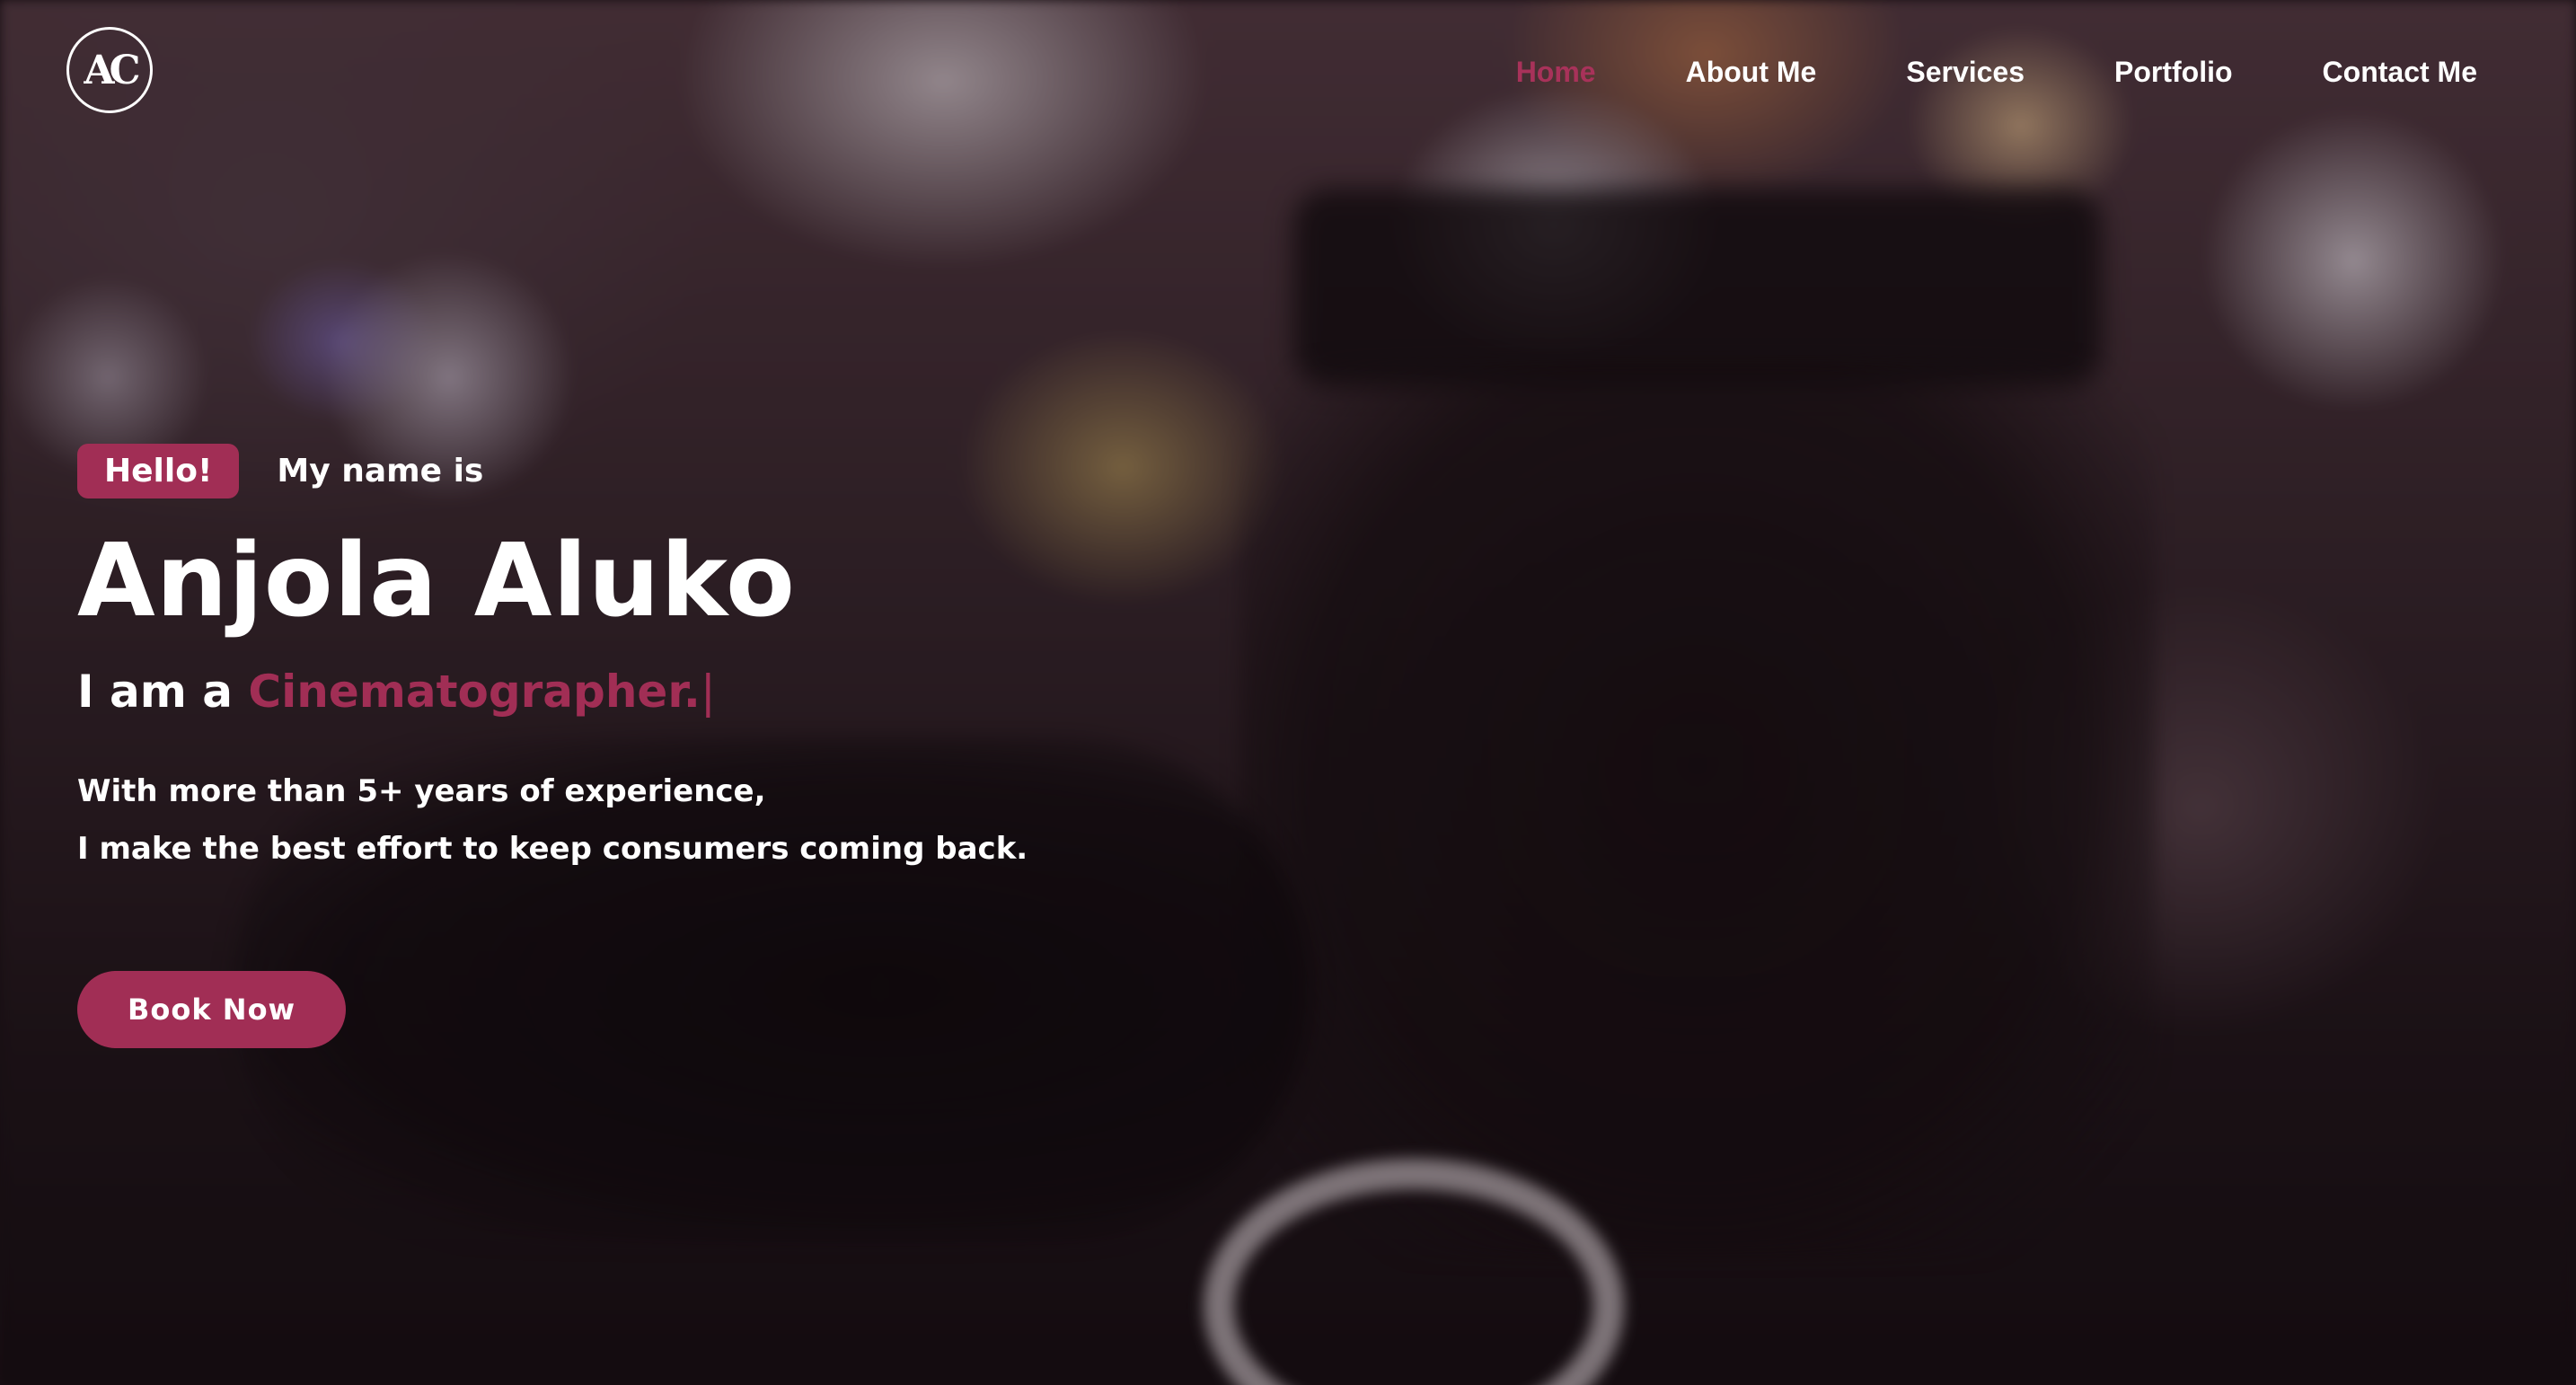  Describe the element at coordinates (1965, 73) in the screenshot. I see `nav-item-services: Services` at that location.